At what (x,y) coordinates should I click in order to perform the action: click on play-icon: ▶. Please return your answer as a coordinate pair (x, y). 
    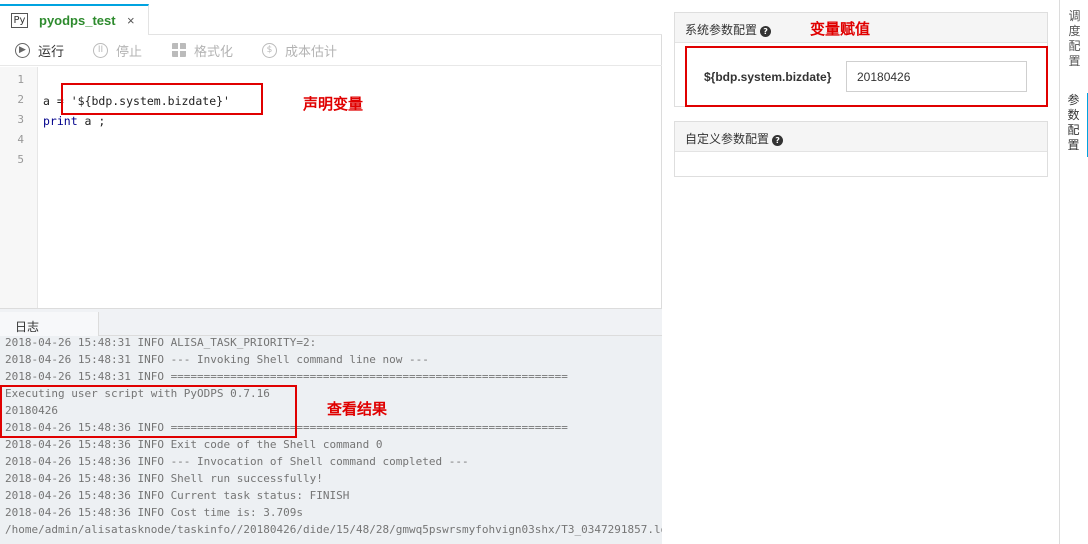
    Looking at the image, I should click on (22, 50).